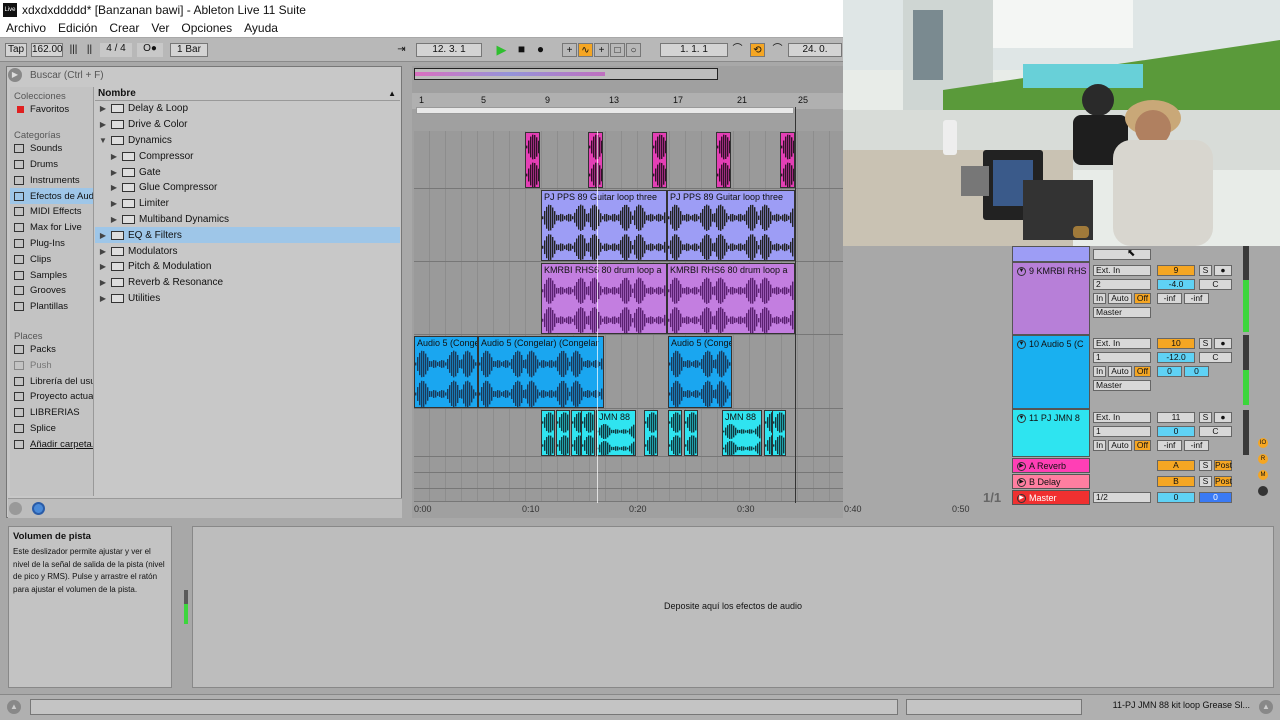 The image size is (1280, 720). What do you see at coordinates (247, 220) in the screenshot?
I see `browser-item: ▶ Multiband Dynamics` at bounding box center [247, 220].